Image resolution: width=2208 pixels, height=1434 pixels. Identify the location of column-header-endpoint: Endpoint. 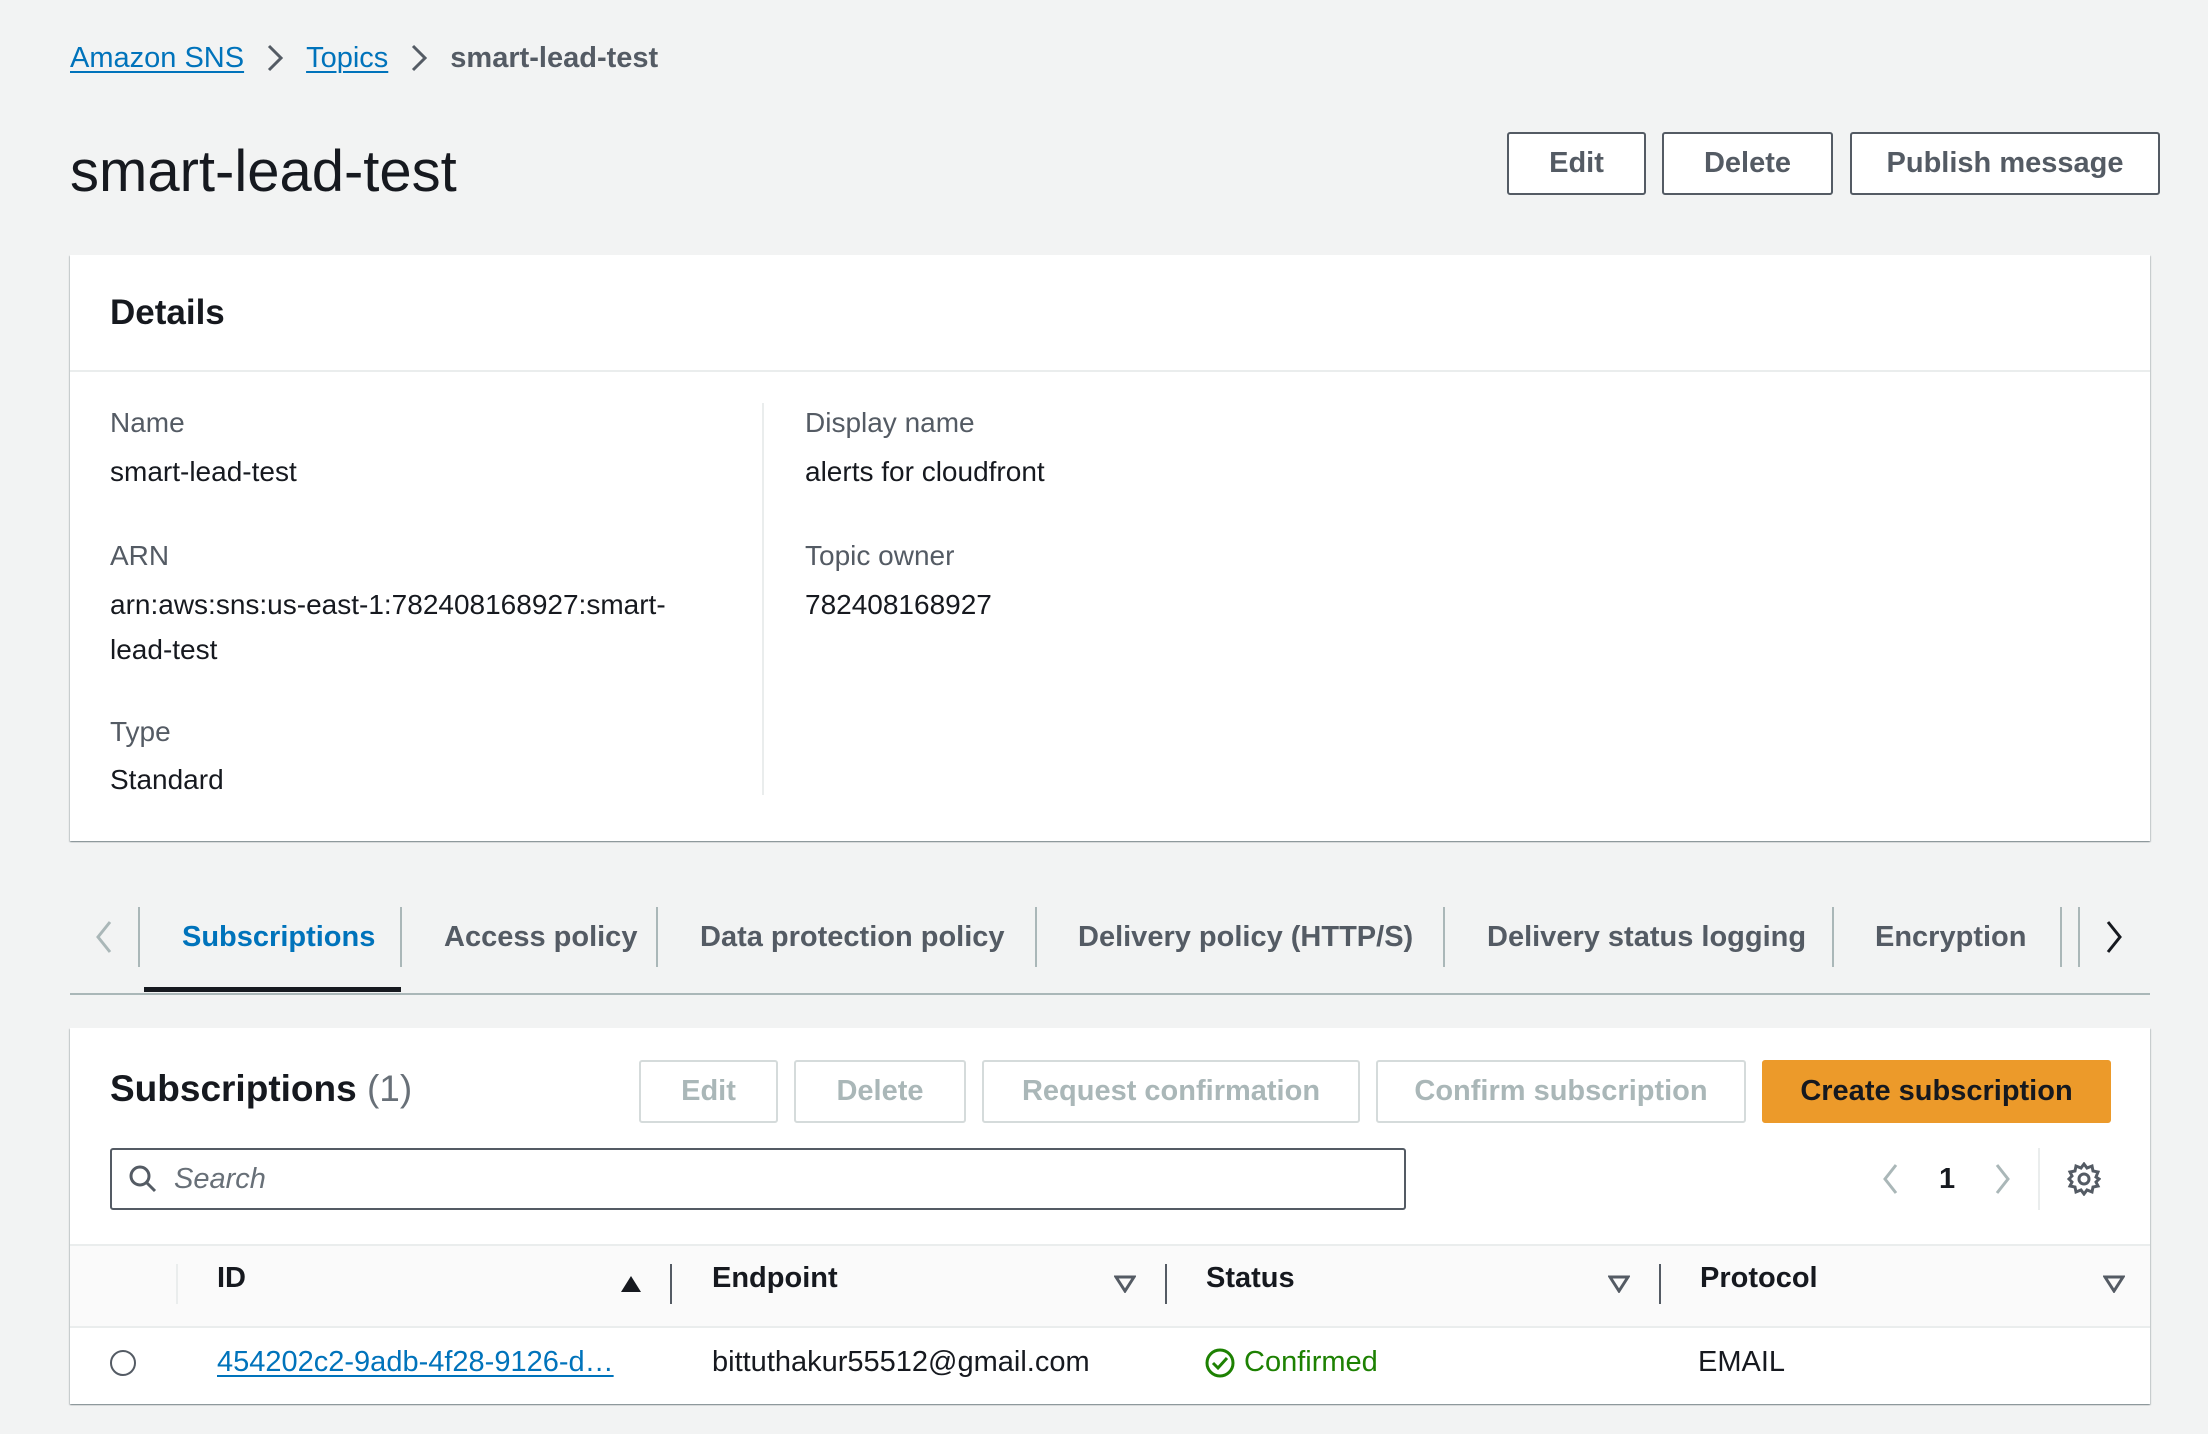
(775, 1278).